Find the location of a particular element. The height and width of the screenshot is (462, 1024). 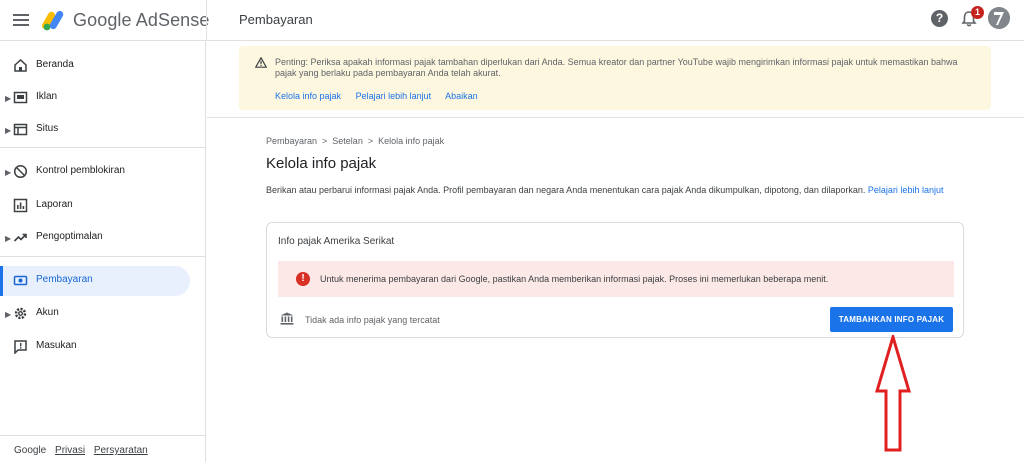

sidebar-item-iklan: ▶ Iklan is located at coordinates (95, 98).